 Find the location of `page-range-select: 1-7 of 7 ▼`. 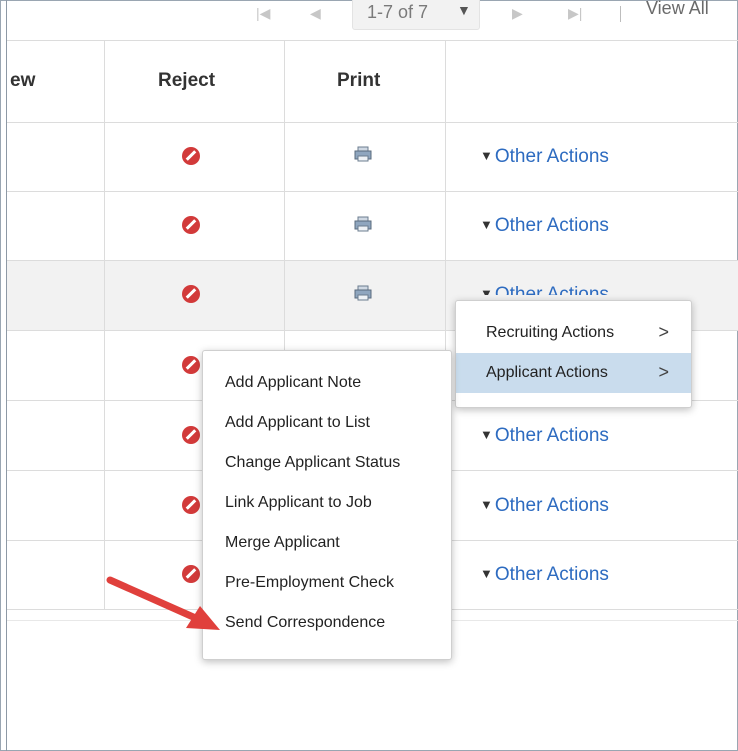

page-range-select: 1-7 of 7 ▼ is located at coordinates (416, 15).